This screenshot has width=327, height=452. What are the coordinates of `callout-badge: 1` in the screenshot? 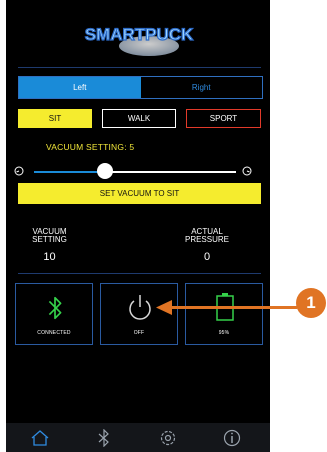 It's located at (311, 303).